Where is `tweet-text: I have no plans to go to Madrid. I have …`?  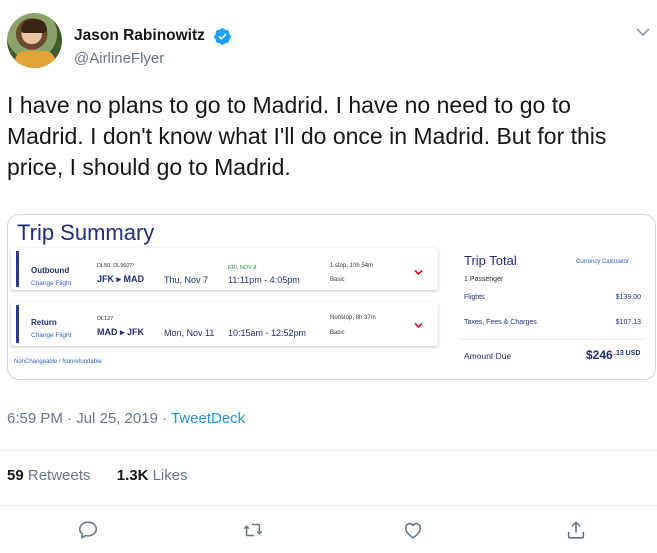 tweet-text: I have no plans to go to Madrid. I have … is located at coordinates (307, 136).